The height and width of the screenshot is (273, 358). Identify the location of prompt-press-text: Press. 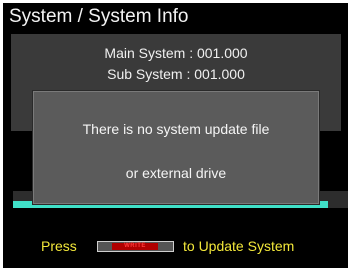
(59, 246).